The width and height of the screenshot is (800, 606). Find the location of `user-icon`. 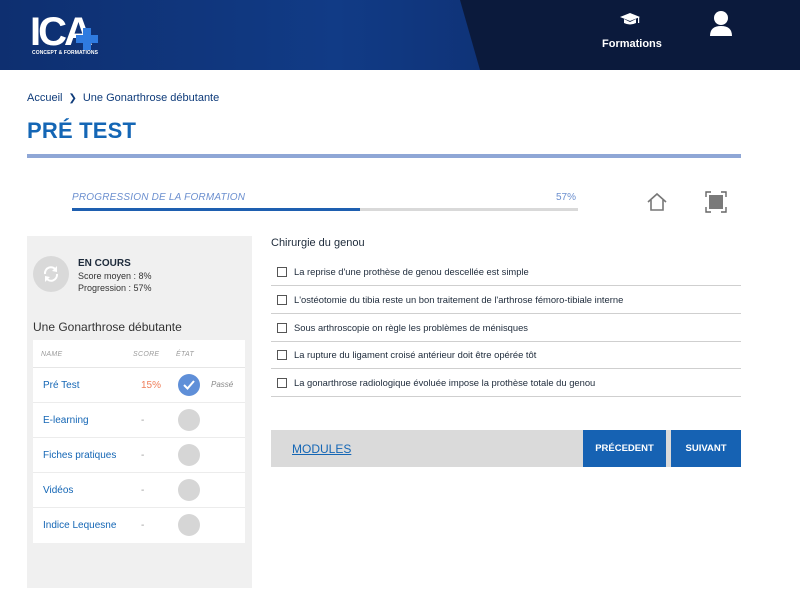

user-icon is located at coordinates (721, 24).